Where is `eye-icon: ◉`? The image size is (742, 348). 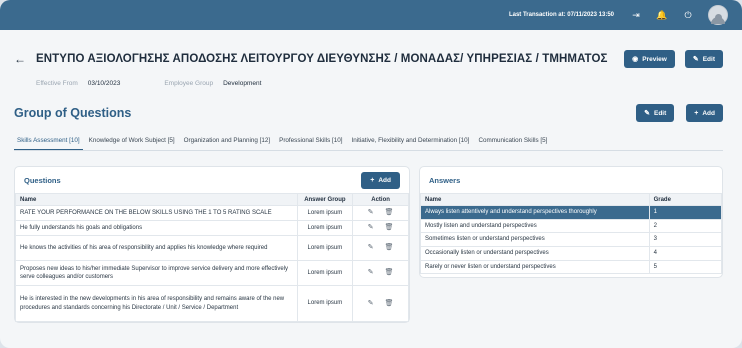 eye-icon: ◉ is located at coordinates (635, 59).